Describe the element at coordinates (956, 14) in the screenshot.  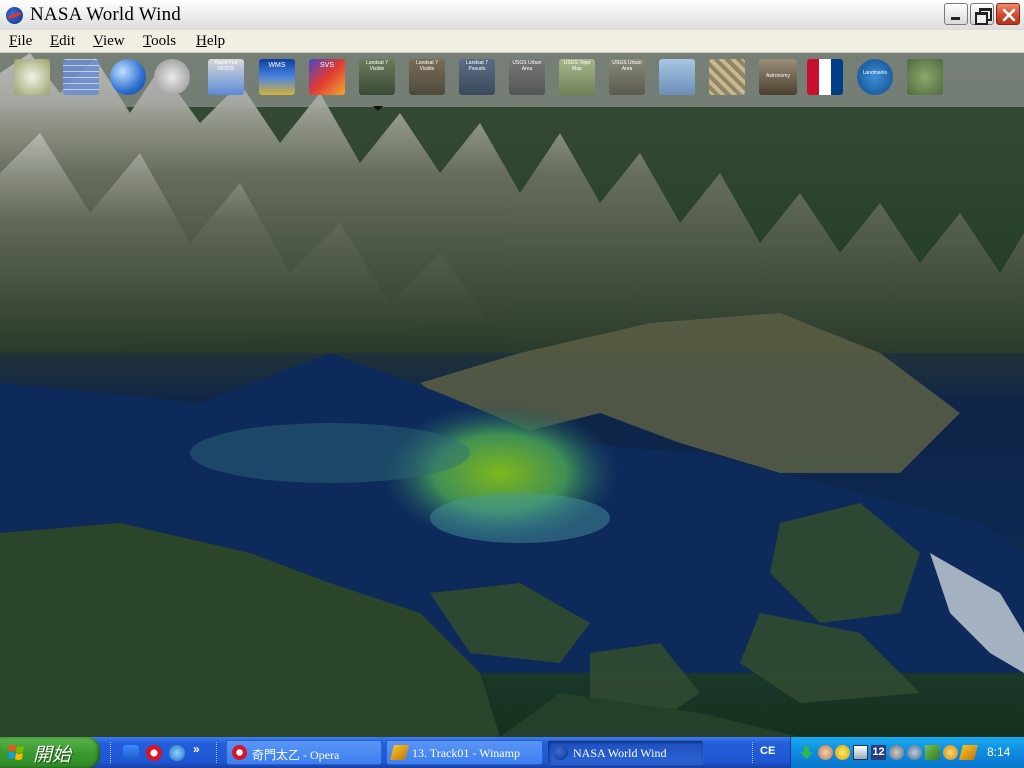
I see `minimize-button` at that location.